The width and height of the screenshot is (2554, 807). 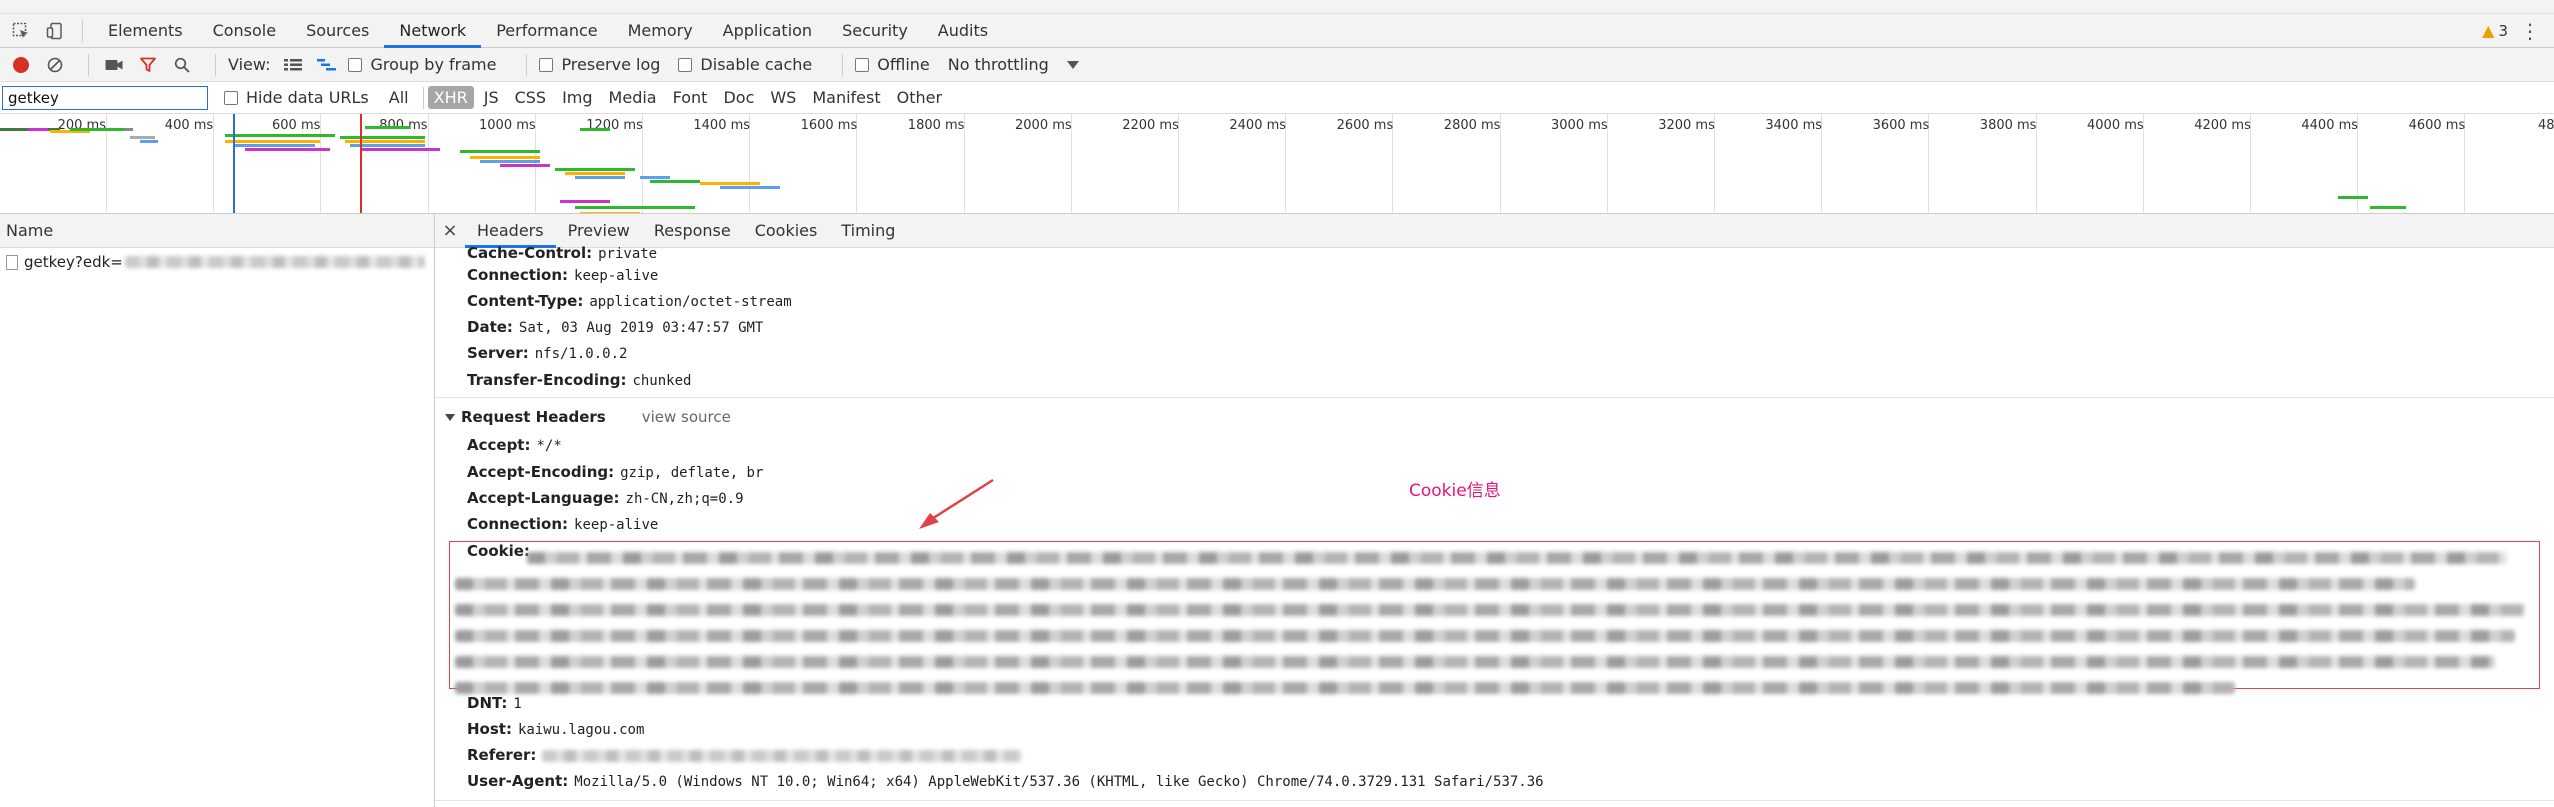 I want to click on timeline-tick-label: 2000 ms, so click(x=1043, y=125).